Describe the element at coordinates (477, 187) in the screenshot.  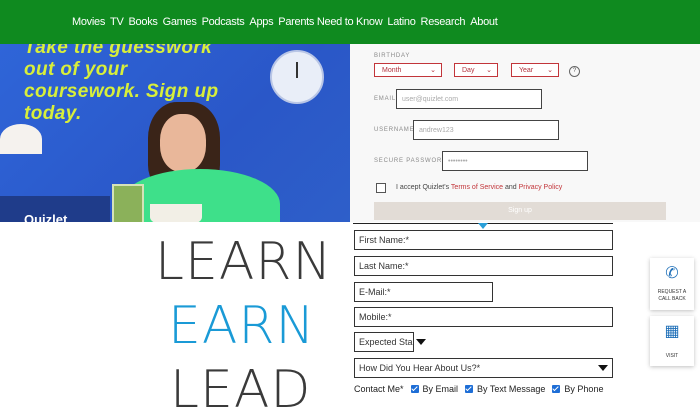
I see `terms-of-service-link: Terms of Service` at that location.